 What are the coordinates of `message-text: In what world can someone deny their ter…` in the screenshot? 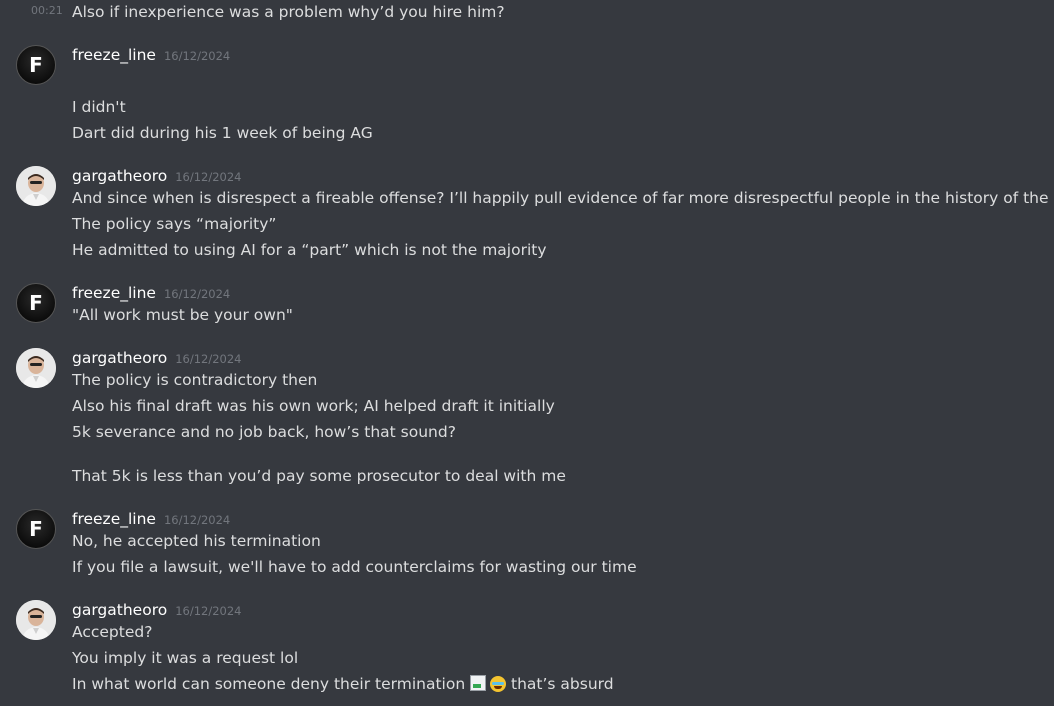 It's located at (268, 684).